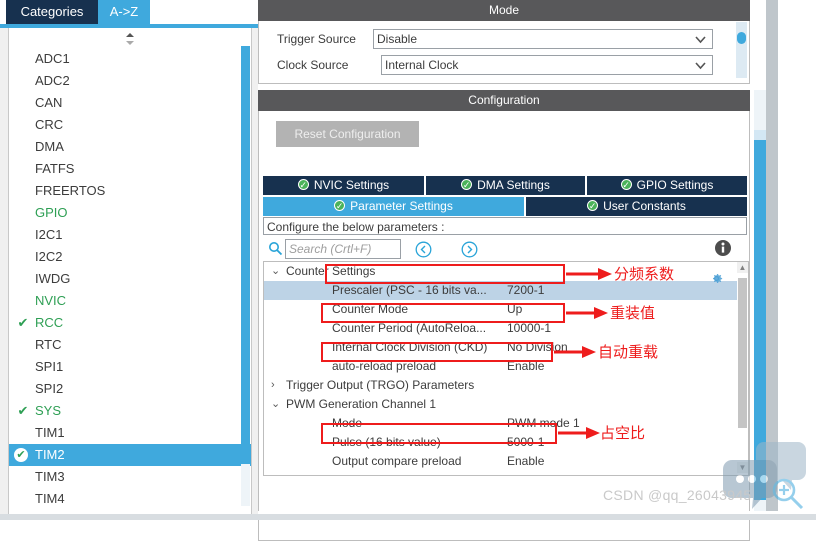 The image size is (816, 541). Describe the element at coordinates (506, 461) in the screenshot. I see `tree-param-row: Output compare preload Enable` at that location.